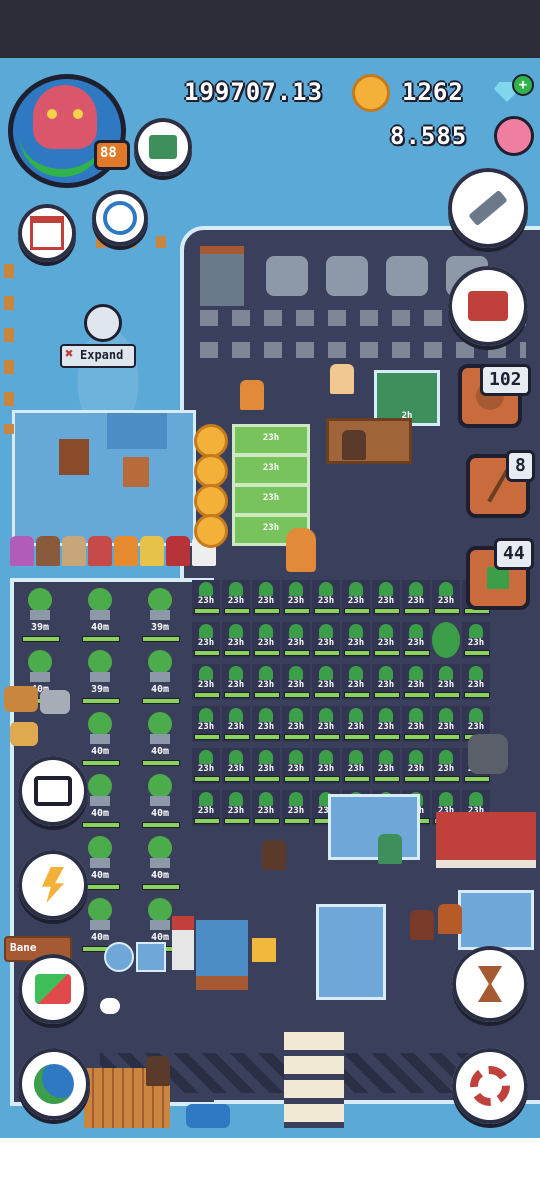 This screenshot has width=540, height=1200. What do you see at coordinates (103, 323) in the screenshot?
I see `expand-hammer-icon` at bounding box center [103, 323].